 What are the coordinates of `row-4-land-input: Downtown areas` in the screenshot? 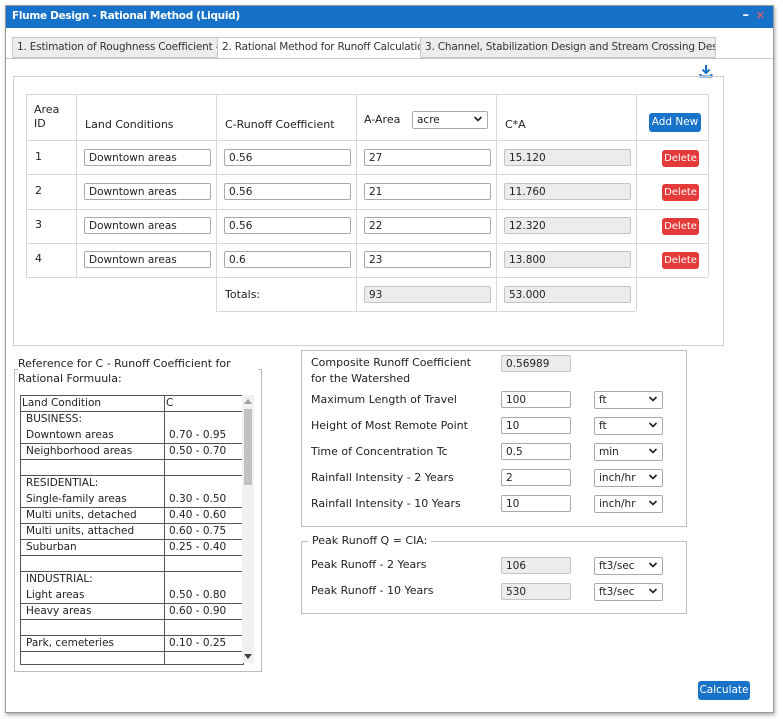 It's located at (147, 259).